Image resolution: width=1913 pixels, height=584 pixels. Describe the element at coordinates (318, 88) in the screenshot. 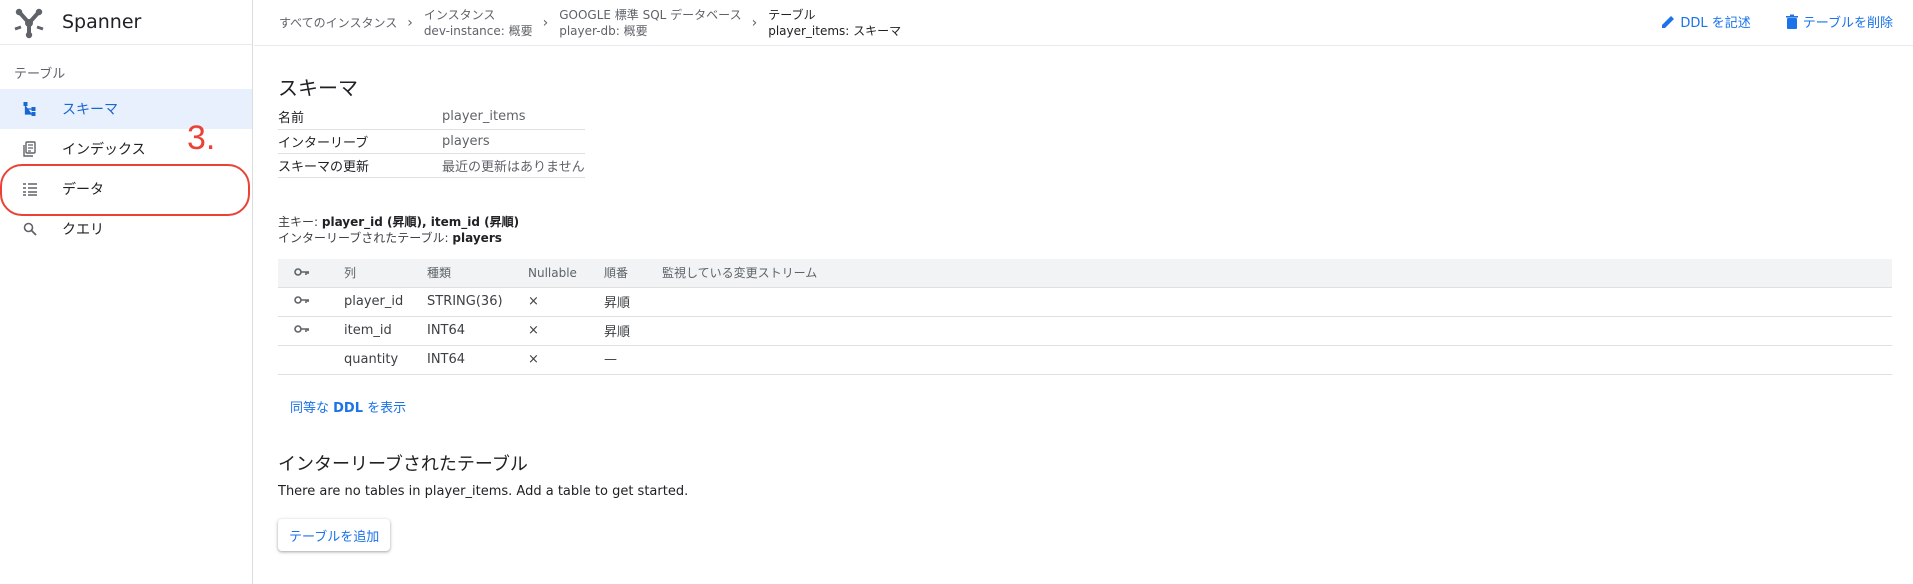

I see `page-title: スキーマ` at that location.